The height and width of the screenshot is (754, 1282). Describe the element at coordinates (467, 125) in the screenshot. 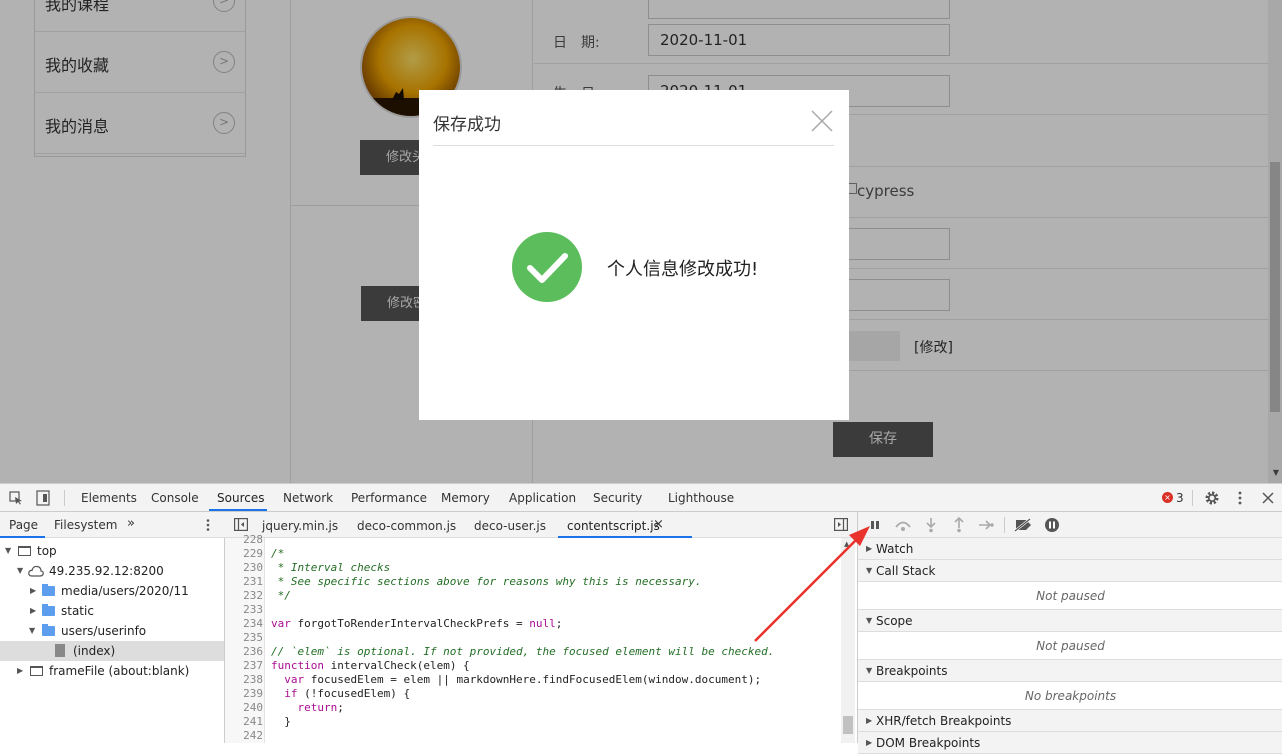

I see `dialog-title: 保存成功` at that location.